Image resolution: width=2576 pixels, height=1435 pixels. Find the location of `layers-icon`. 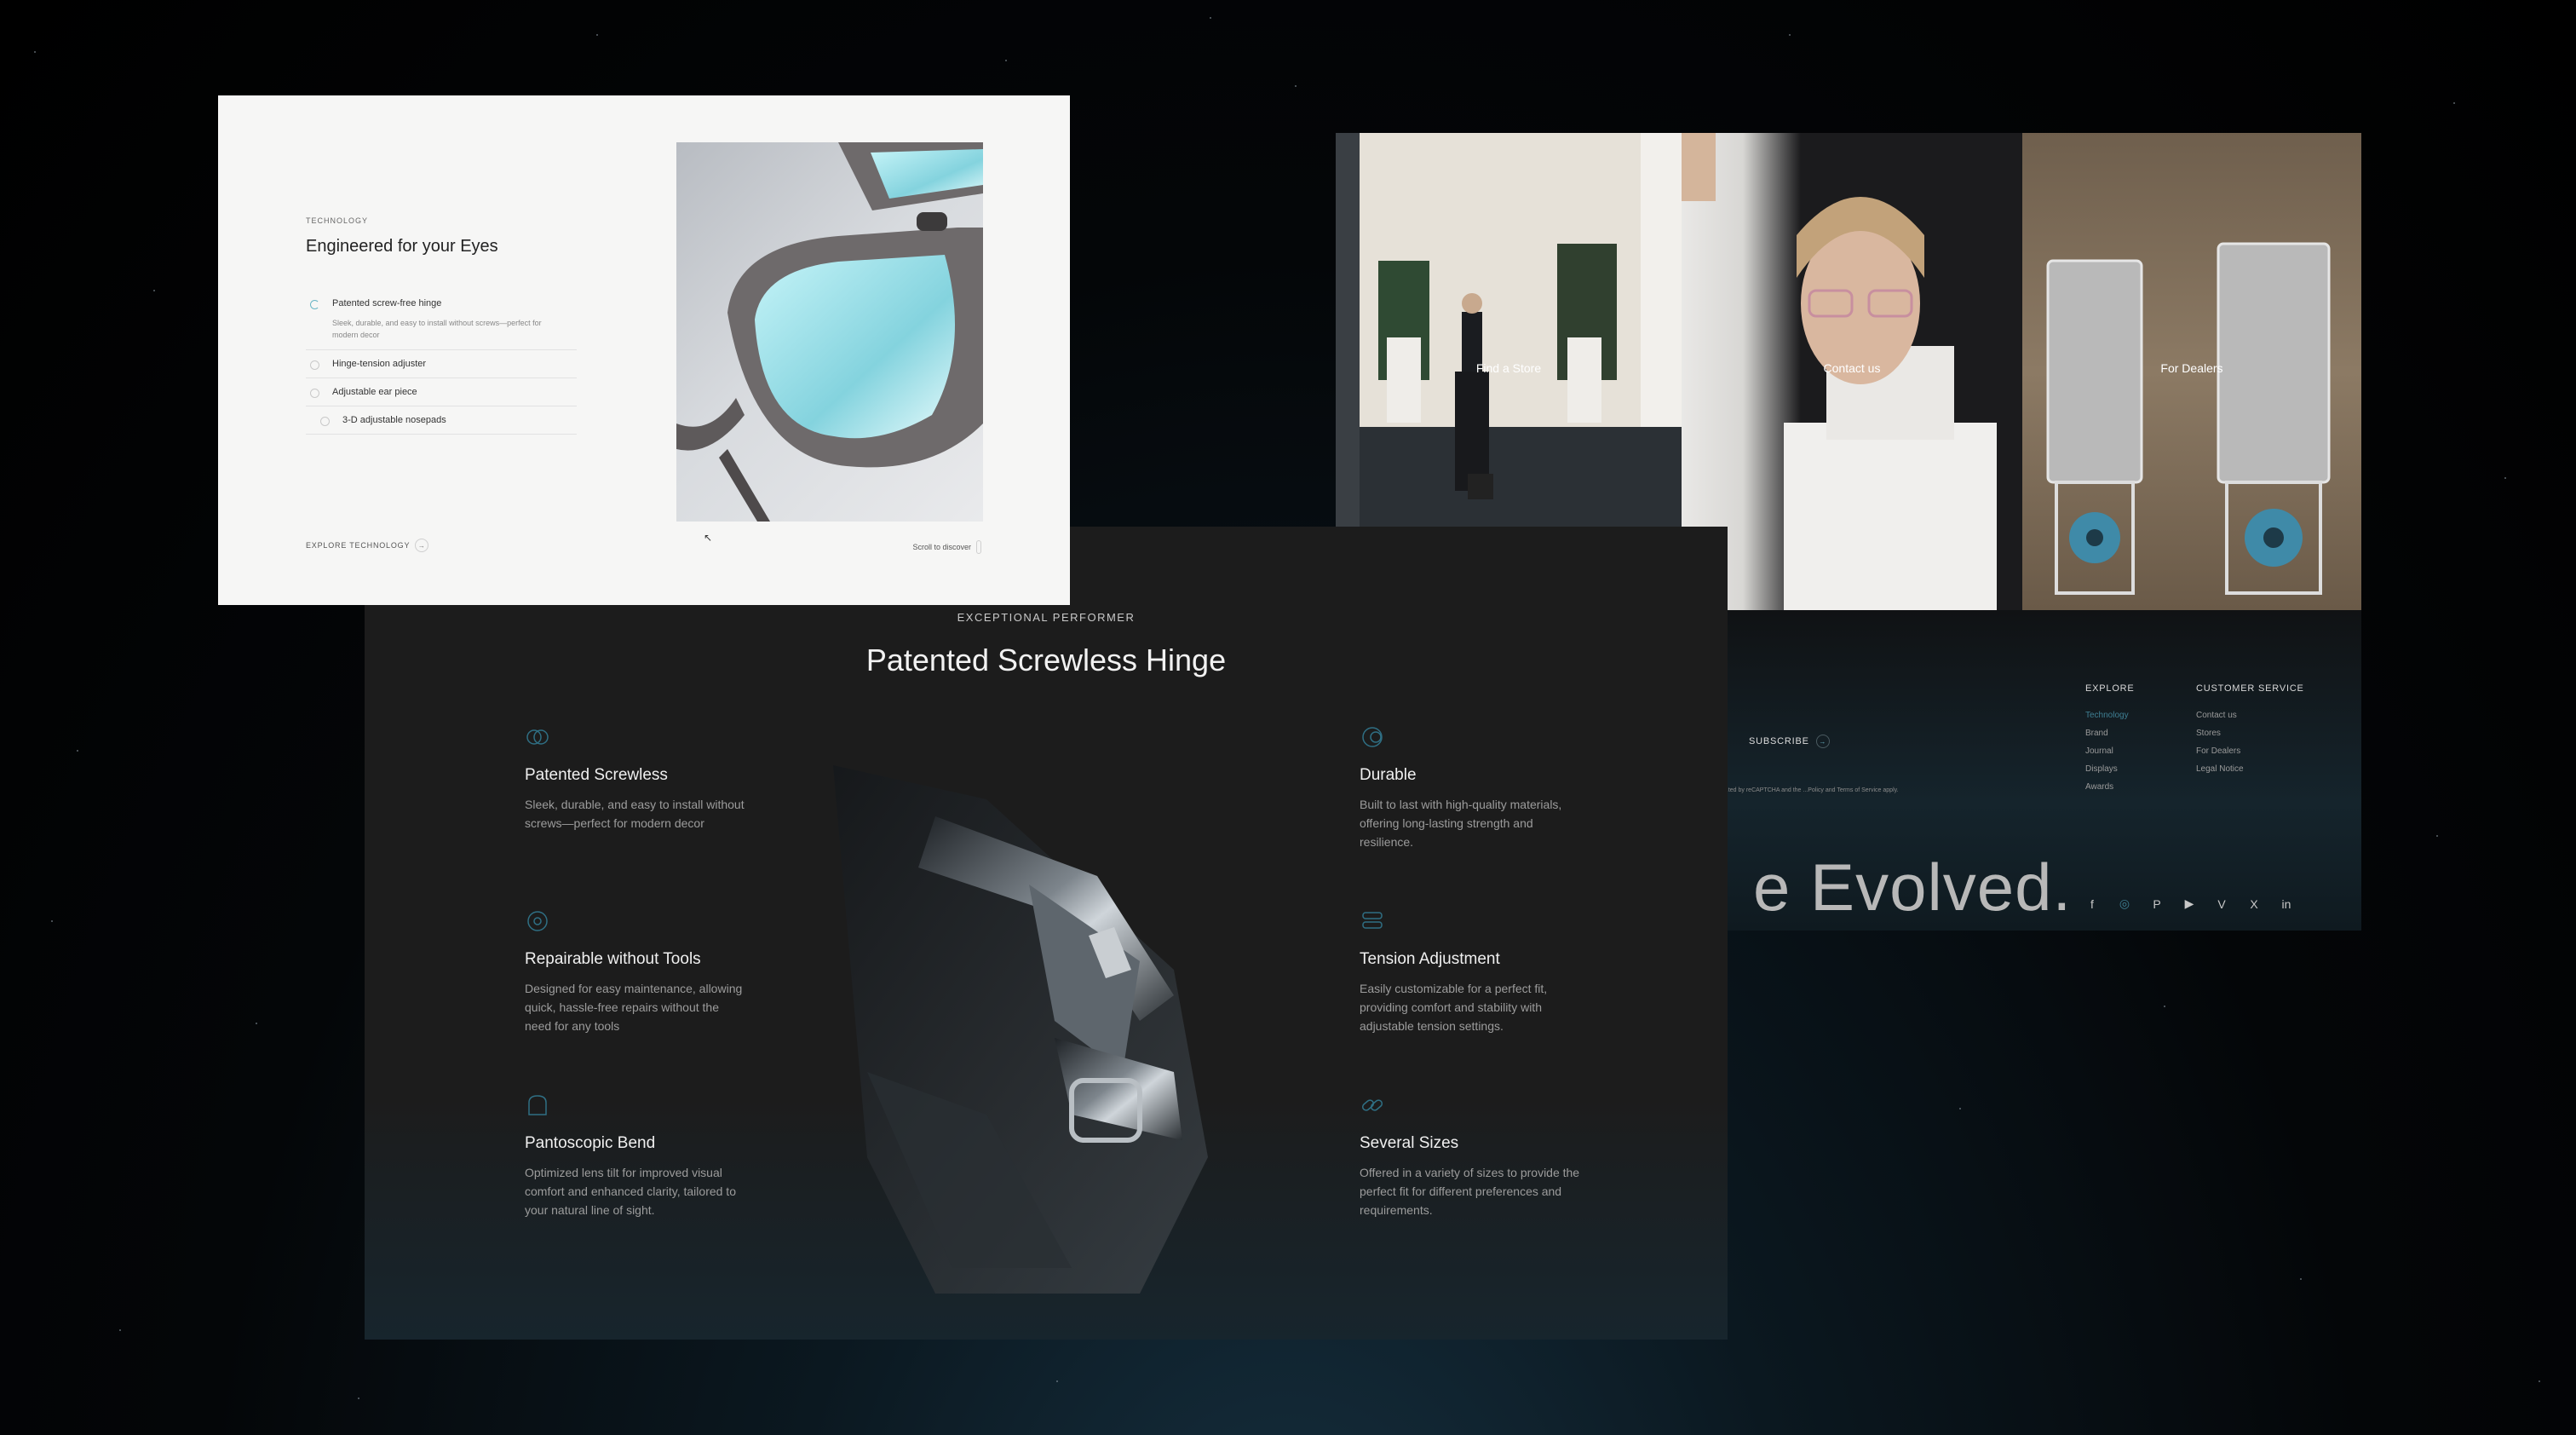

layers-icon is located at coordinates (1373, 920).